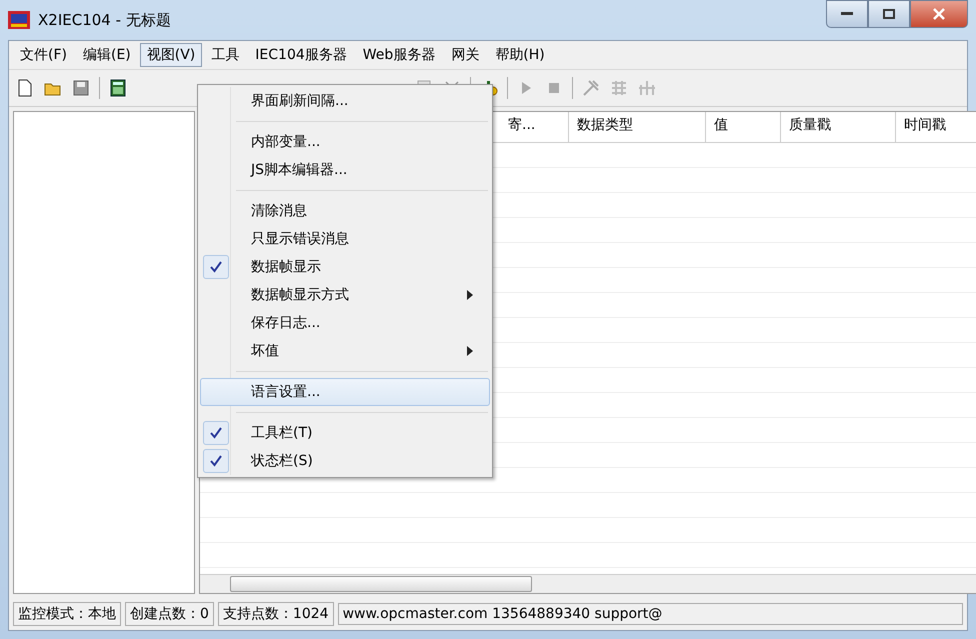  Describe the element at coordinates (345, 267) in the screenshot. I see `menu-option: 数据帧显示` at that location.